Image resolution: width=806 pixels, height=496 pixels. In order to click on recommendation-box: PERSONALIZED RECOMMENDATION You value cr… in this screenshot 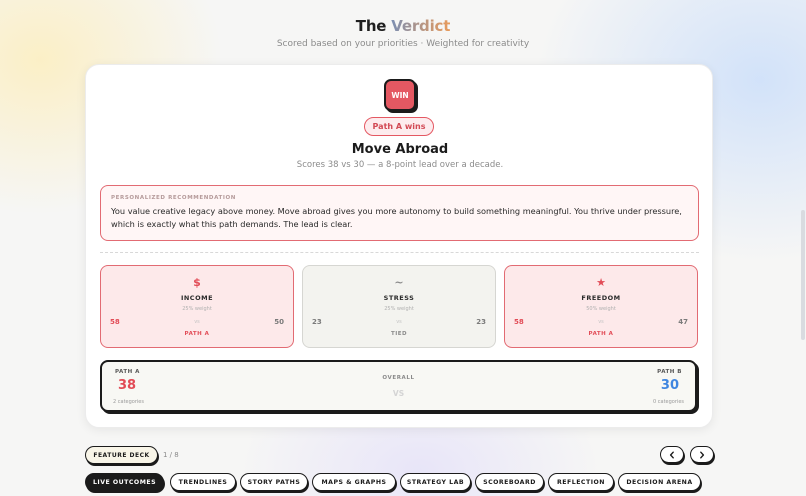, I will do `click(399, 213)`.